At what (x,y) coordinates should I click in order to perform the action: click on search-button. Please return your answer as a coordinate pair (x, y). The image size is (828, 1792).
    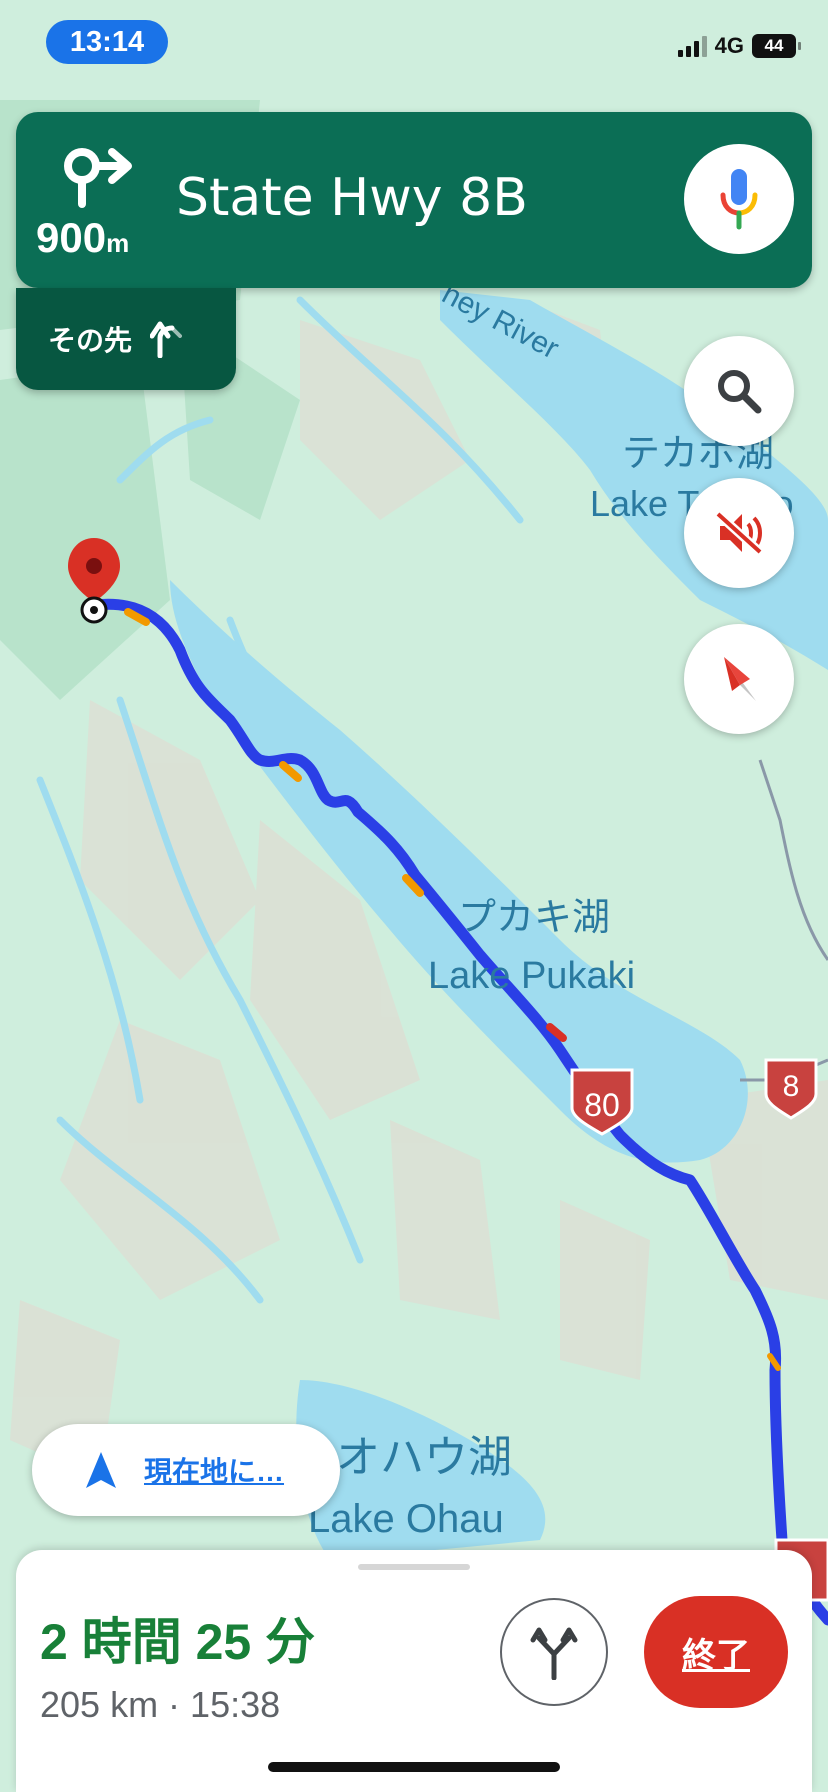
    Looking at the image, I should click on (739, 391).